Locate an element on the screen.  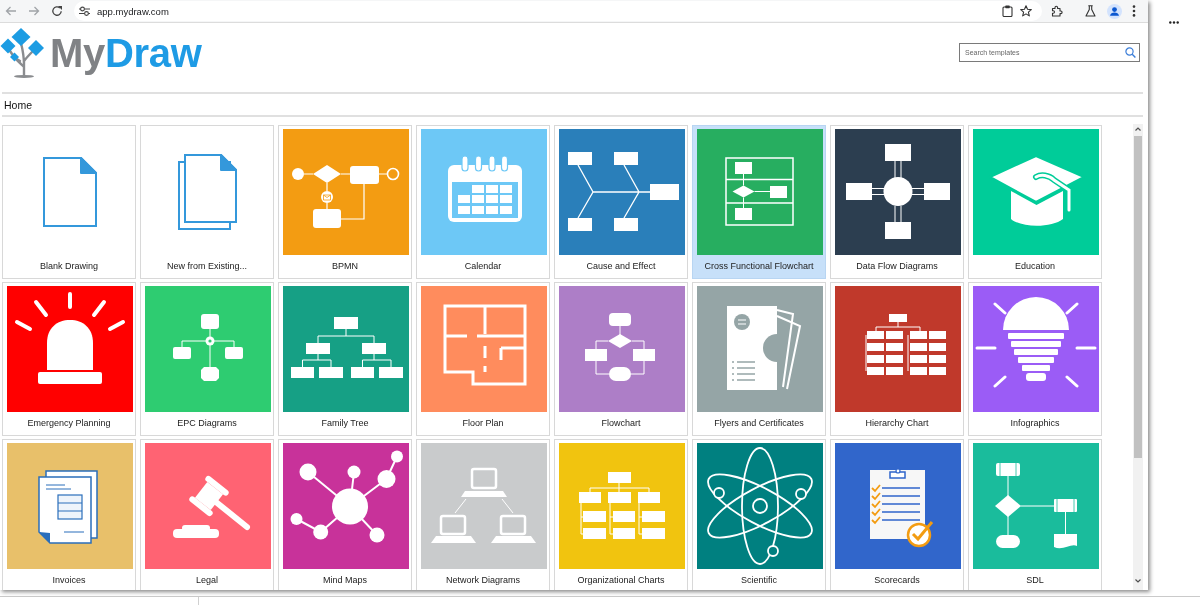
scrollbar is located at coordinates (1138, 357).